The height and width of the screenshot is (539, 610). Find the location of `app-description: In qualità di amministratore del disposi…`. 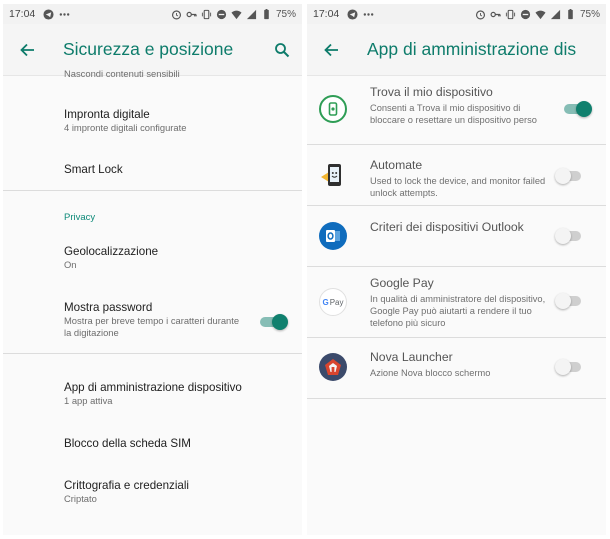

app-description: In qualità di amministratore del disposi… is located at coordinates (458, 311).